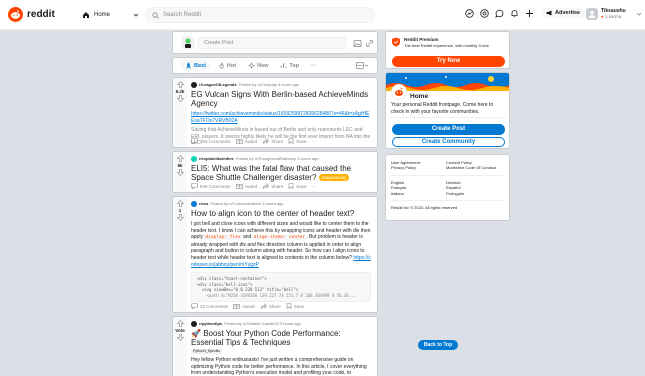 The image size is (645, 376). Describe the element at coordinates (314, 66) in the screenshot. I see `sort-more-button: ···` at that location.